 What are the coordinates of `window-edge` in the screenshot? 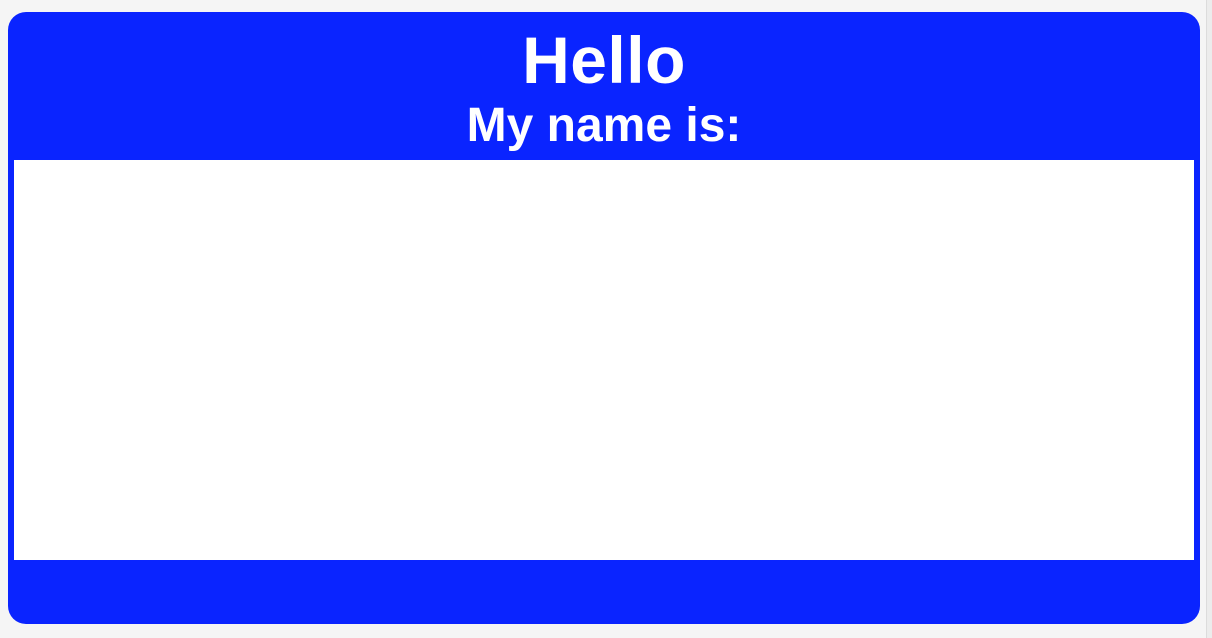 It's located at (1209, 319).